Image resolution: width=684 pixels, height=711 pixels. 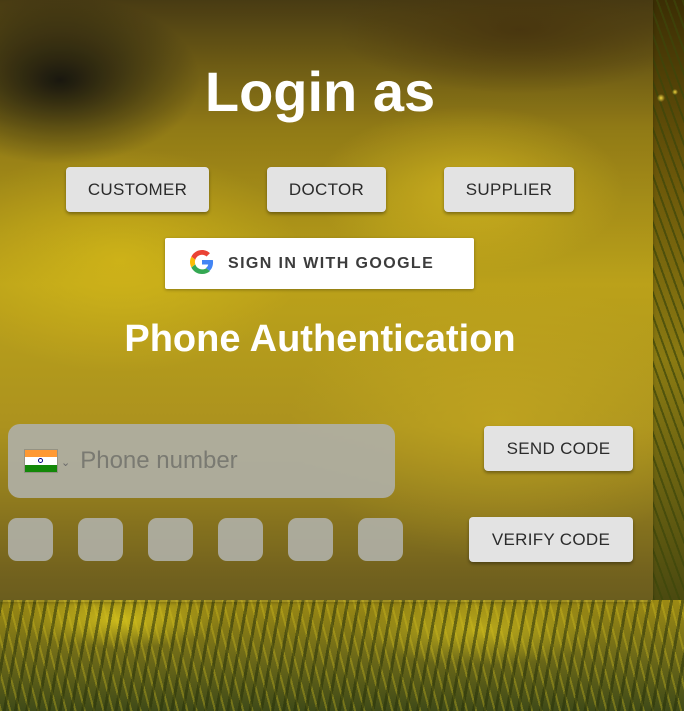 What do you see at coordinates (137, 189) in the screenshot?
I see `customer-button: CUSTOMER` at bounding box center [137, 189].